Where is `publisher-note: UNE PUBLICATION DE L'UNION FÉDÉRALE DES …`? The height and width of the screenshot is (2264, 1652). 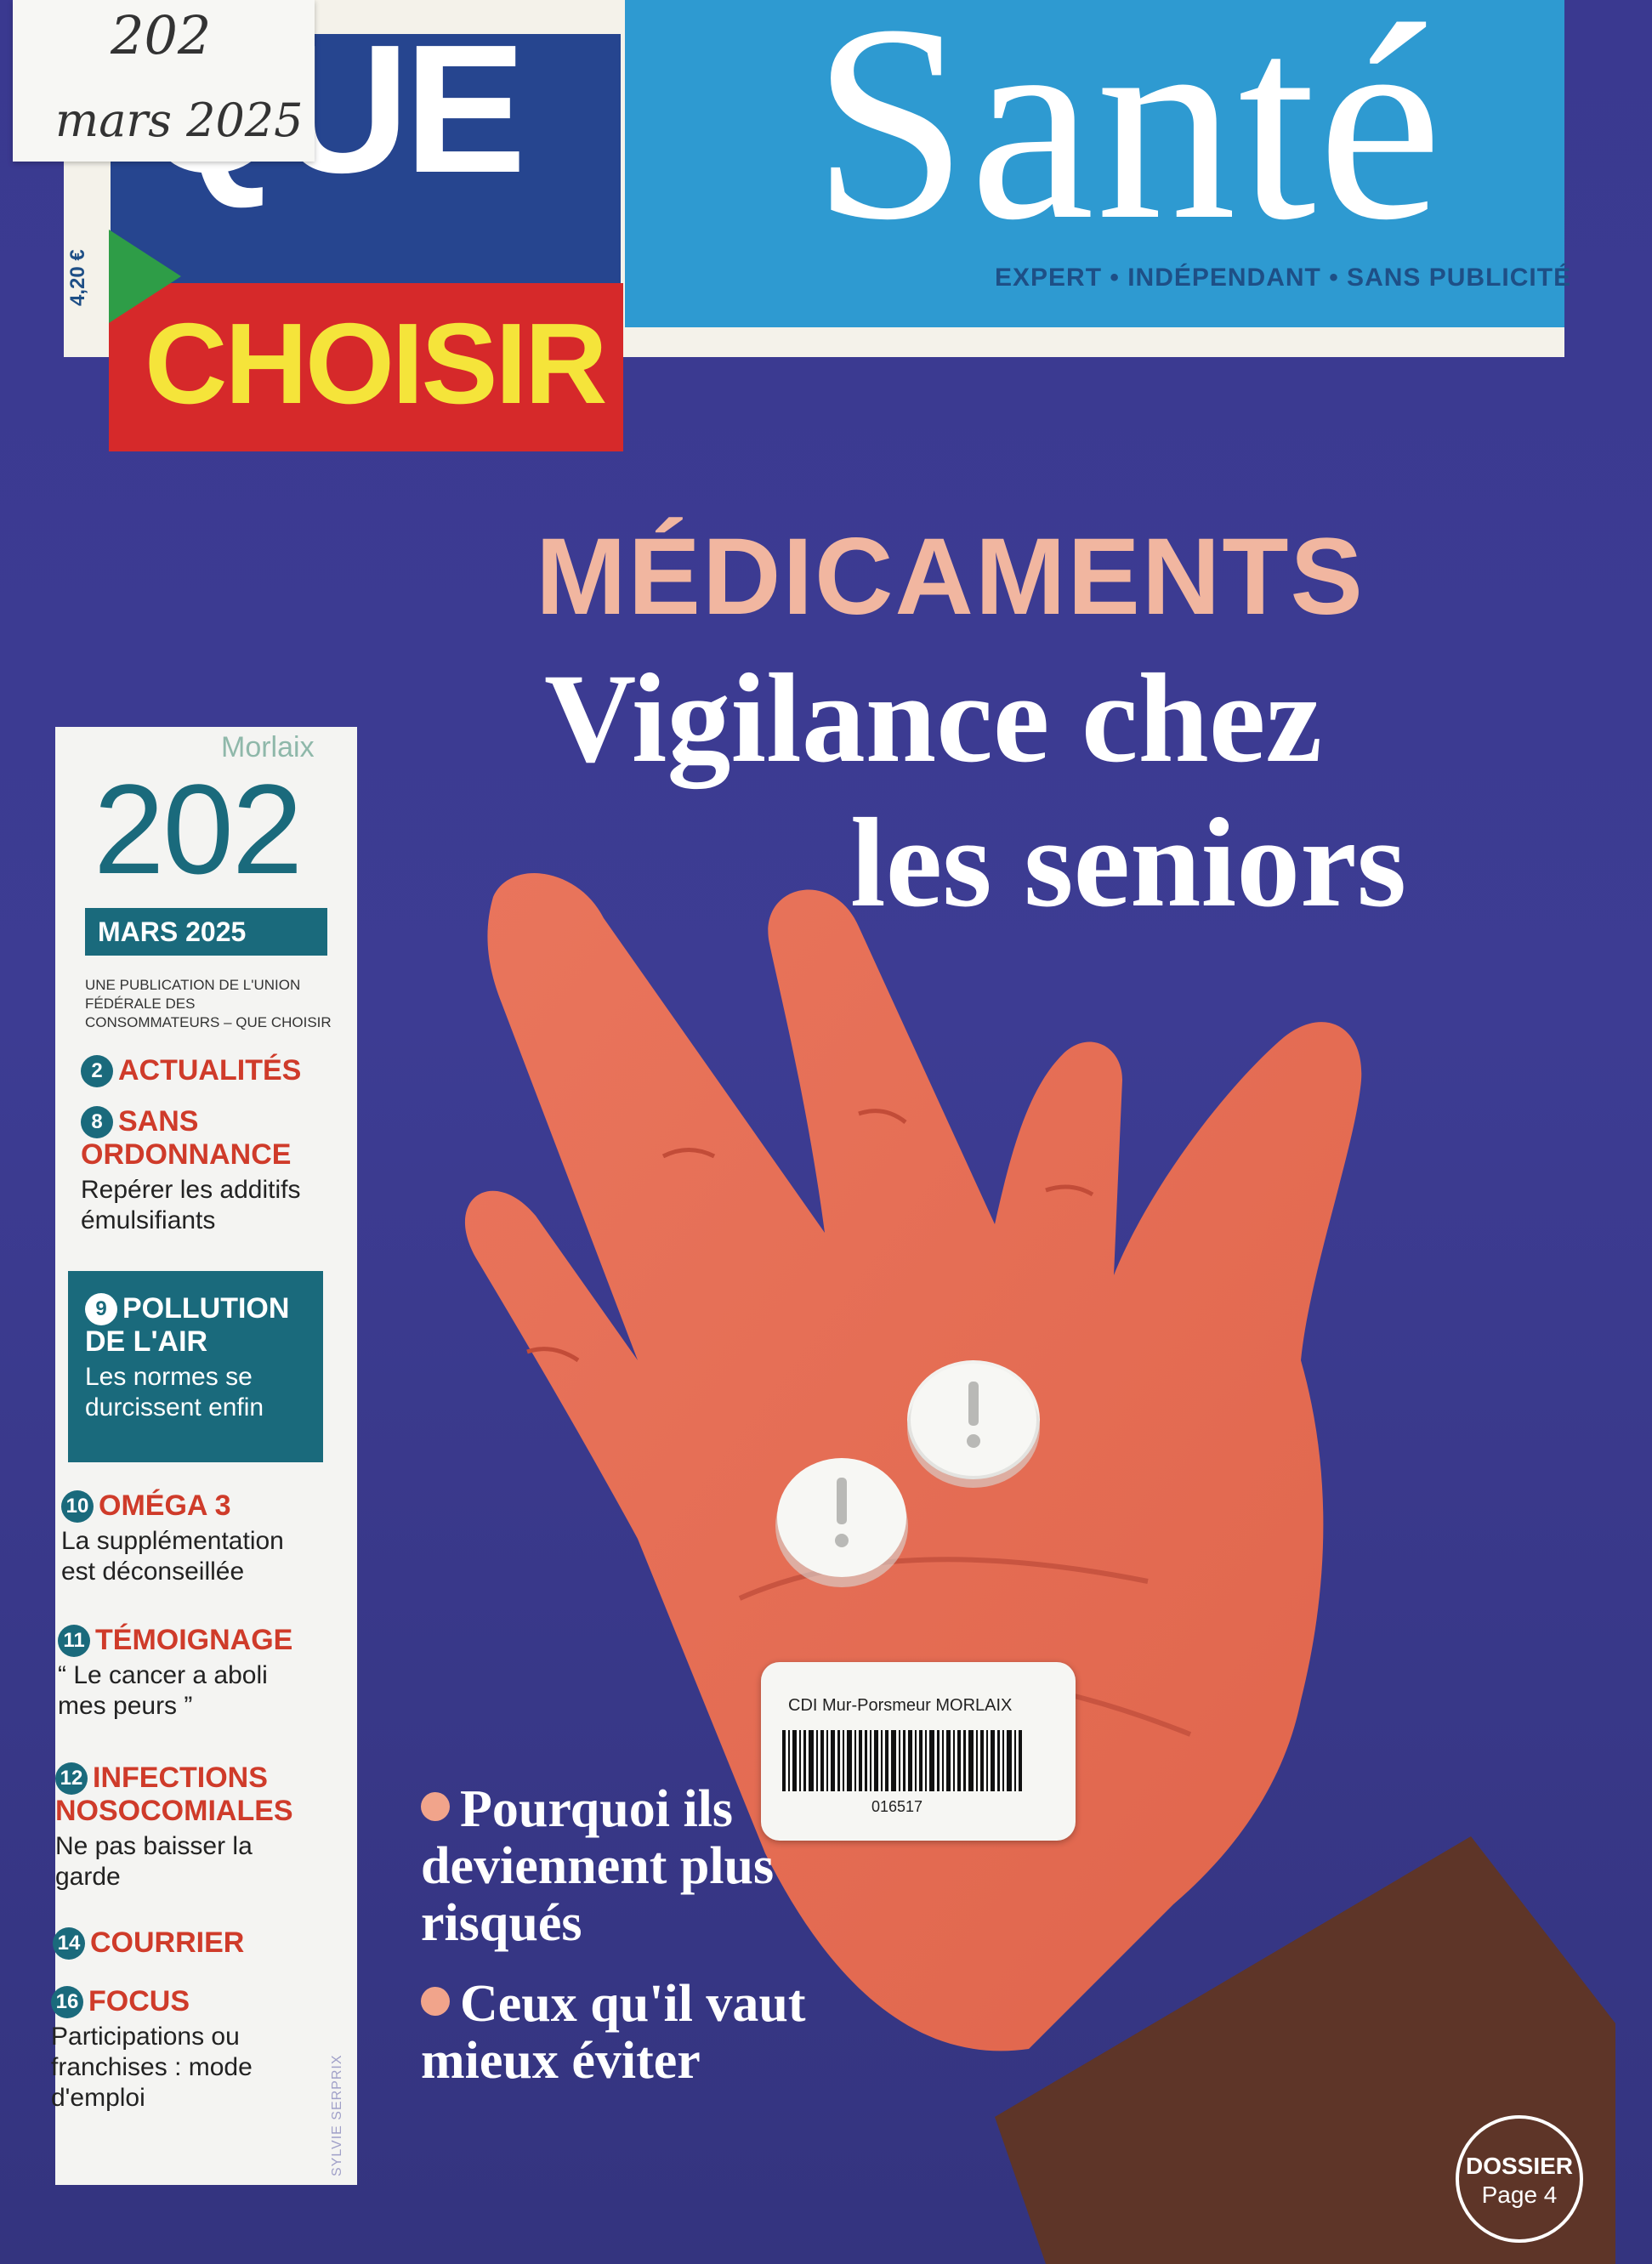 publisher-note: UNE PUBLICATION DE L'UNION FÉDÉRALE DES … is located at coordinates (208, 1004).